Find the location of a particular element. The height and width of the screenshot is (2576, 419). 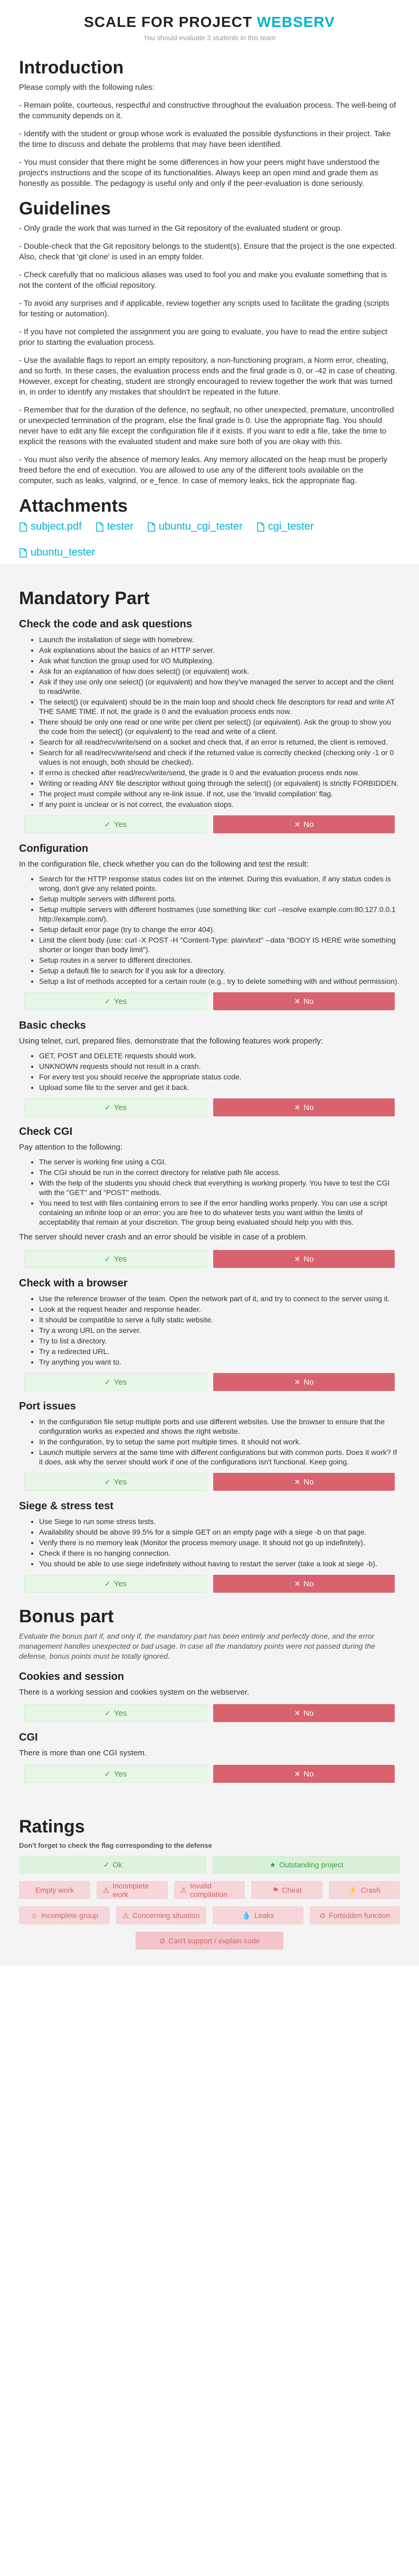

section-title: CGI is located at coordinates (28, 1737).